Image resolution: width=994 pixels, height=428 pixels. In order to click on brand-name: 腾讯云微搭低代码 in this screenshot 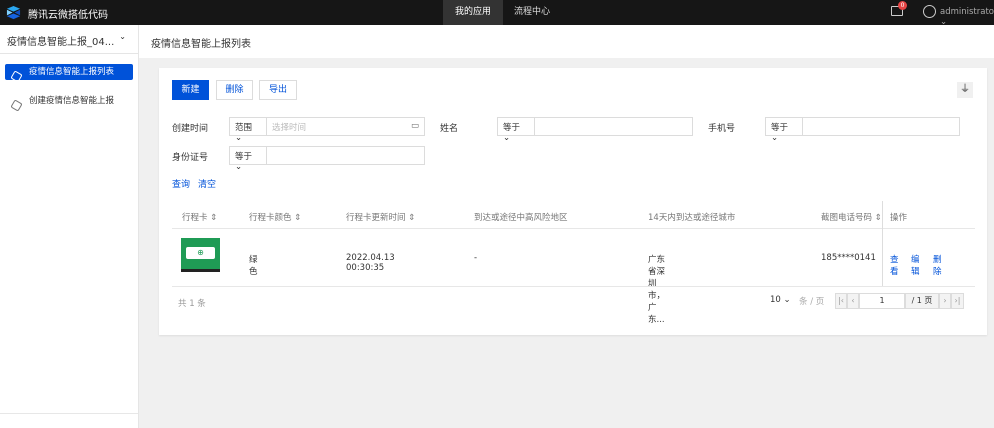, I will do `click(68, 15)`.